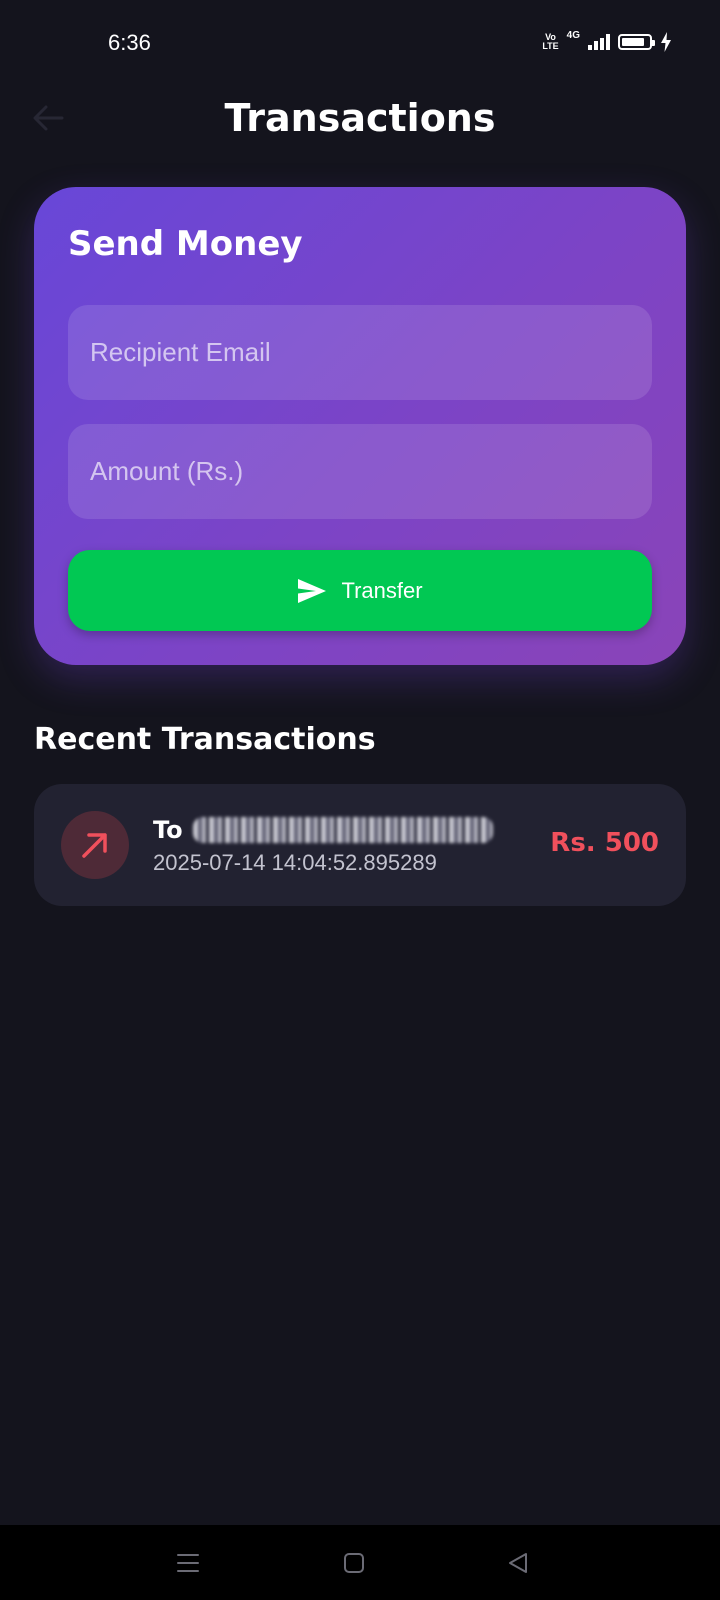 This screenshot has width=720, height=1600. What do you see at coordinates (550, 41) in the screenshot?
I see `volte-icon: Vo LTE` at bounding box center [550, 41].